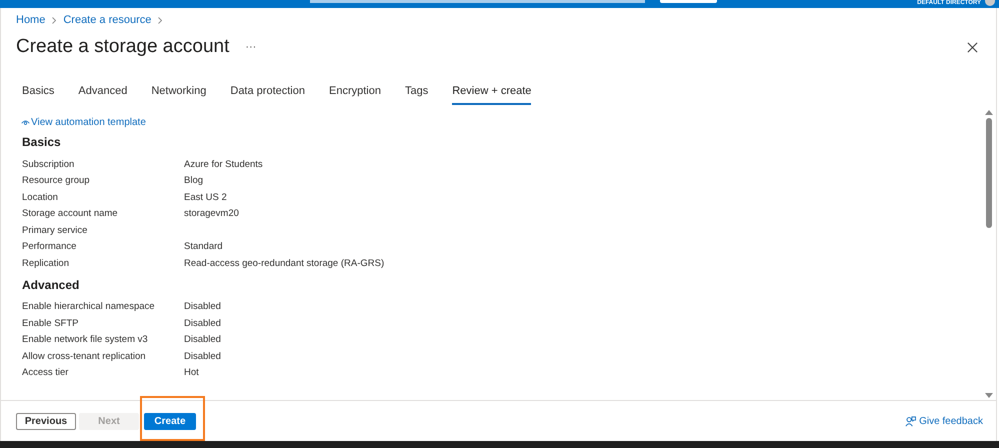 The width and height of the screenshot is (999, 448). What do you see at coordinates (31, 20) in the screenshot?
I see `breadcrumb-link: Home` at bounding box center [31, 20].